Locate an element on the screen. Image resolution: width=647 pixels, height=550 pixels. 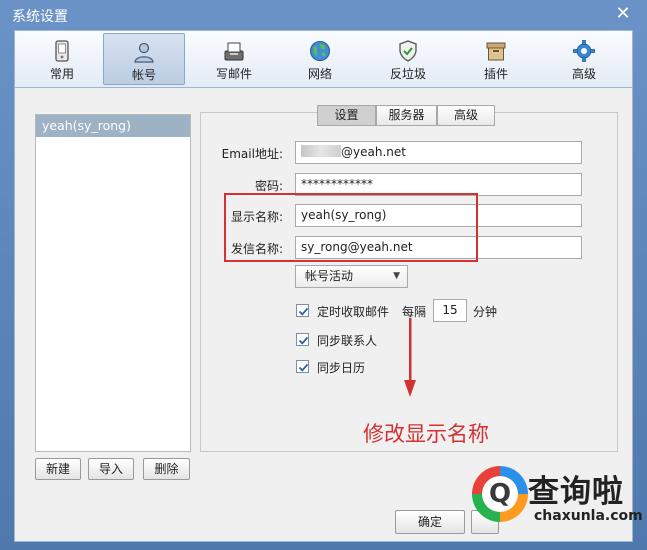
settings-toolbar: 常用 帐号 写邮件 网络 反垃圾 插件 高级 is located at coordinates (323, 59).